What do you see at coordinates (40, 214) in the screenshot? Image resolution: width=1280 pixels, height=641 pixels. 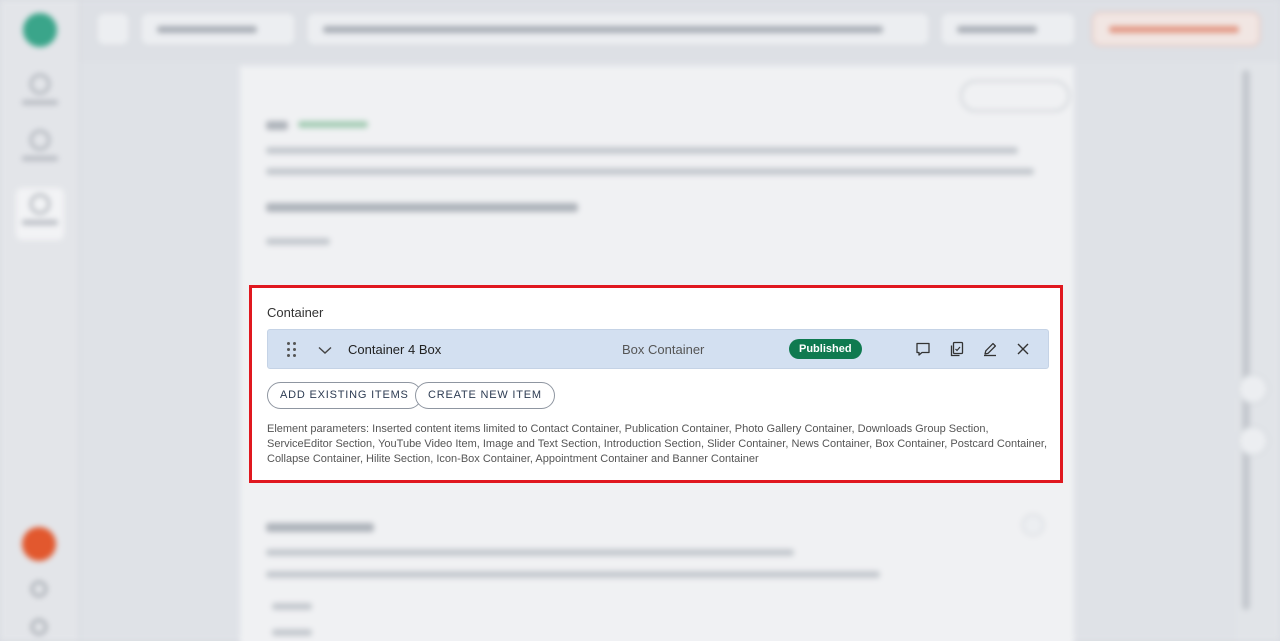 I see `sidebar-nav-item-active` at bounding box center [40, 214].